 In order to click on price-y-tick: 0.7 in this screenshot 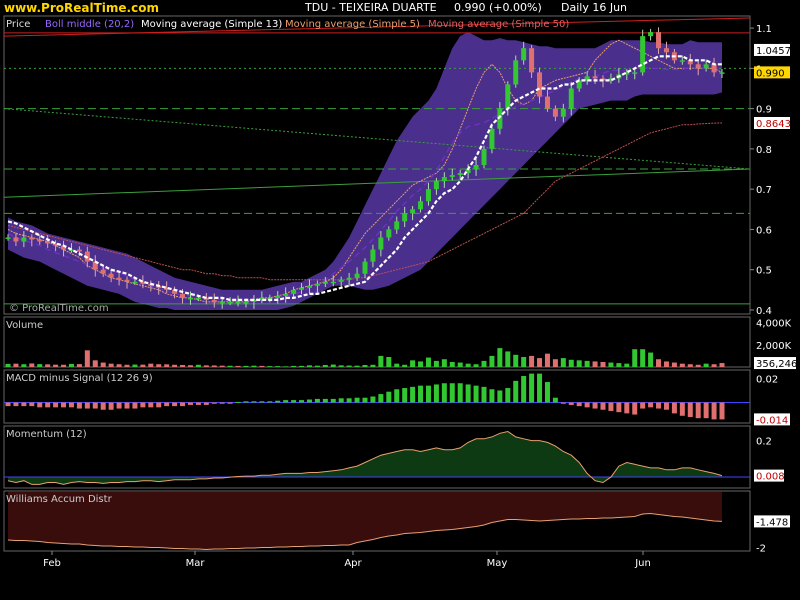, I will do `click(764, 190)`.